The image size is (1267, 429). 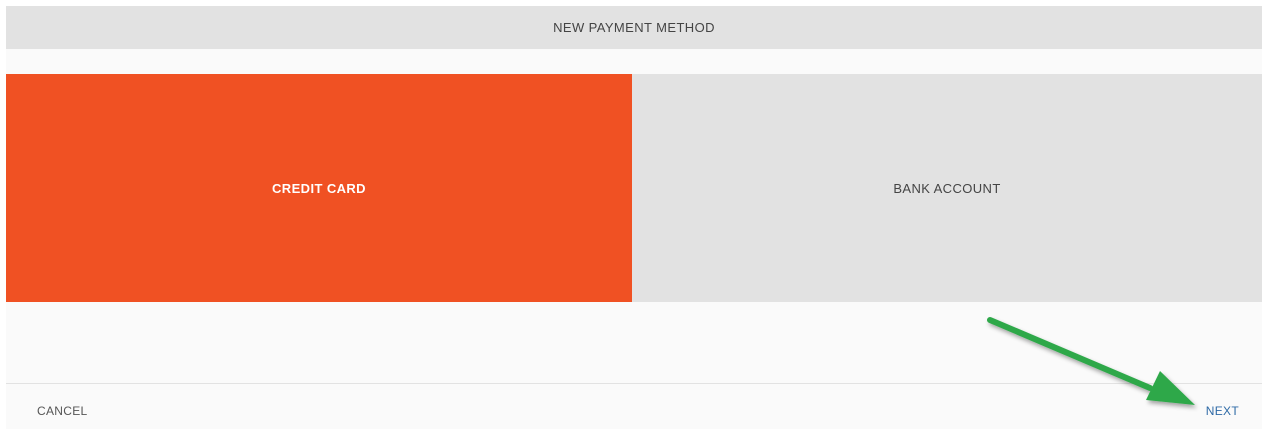 I want to click on dialog-header: NEW PAYMENT METHOD, so click(x=634, y=27).